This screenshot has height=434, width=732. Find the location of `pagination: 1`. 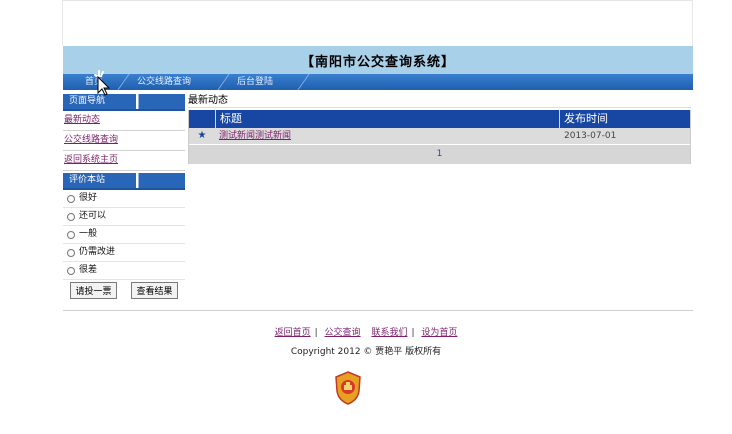

pagination: 1 is located at coordinates (439, 154).